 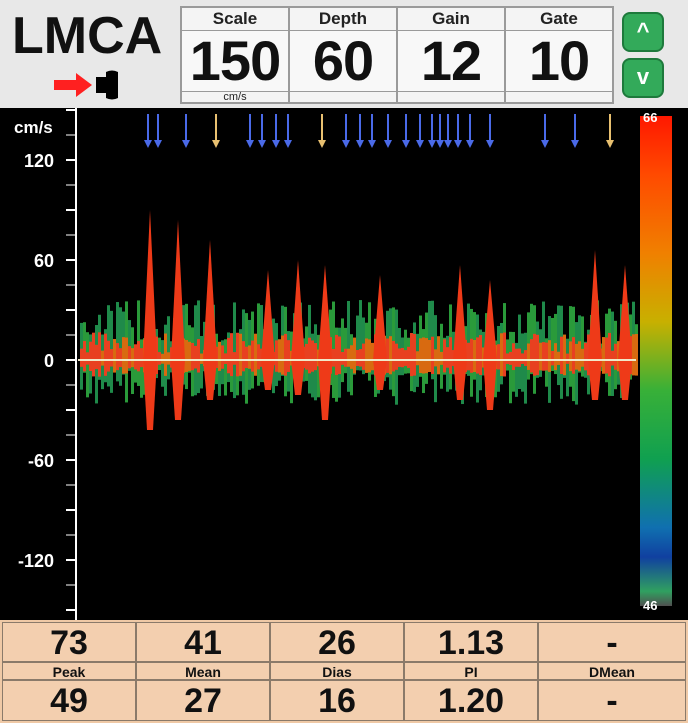 What do you see at coordinates (559, 61) in the screenshot?
I see `gate-value: 10` at bounding box center [559, 61].